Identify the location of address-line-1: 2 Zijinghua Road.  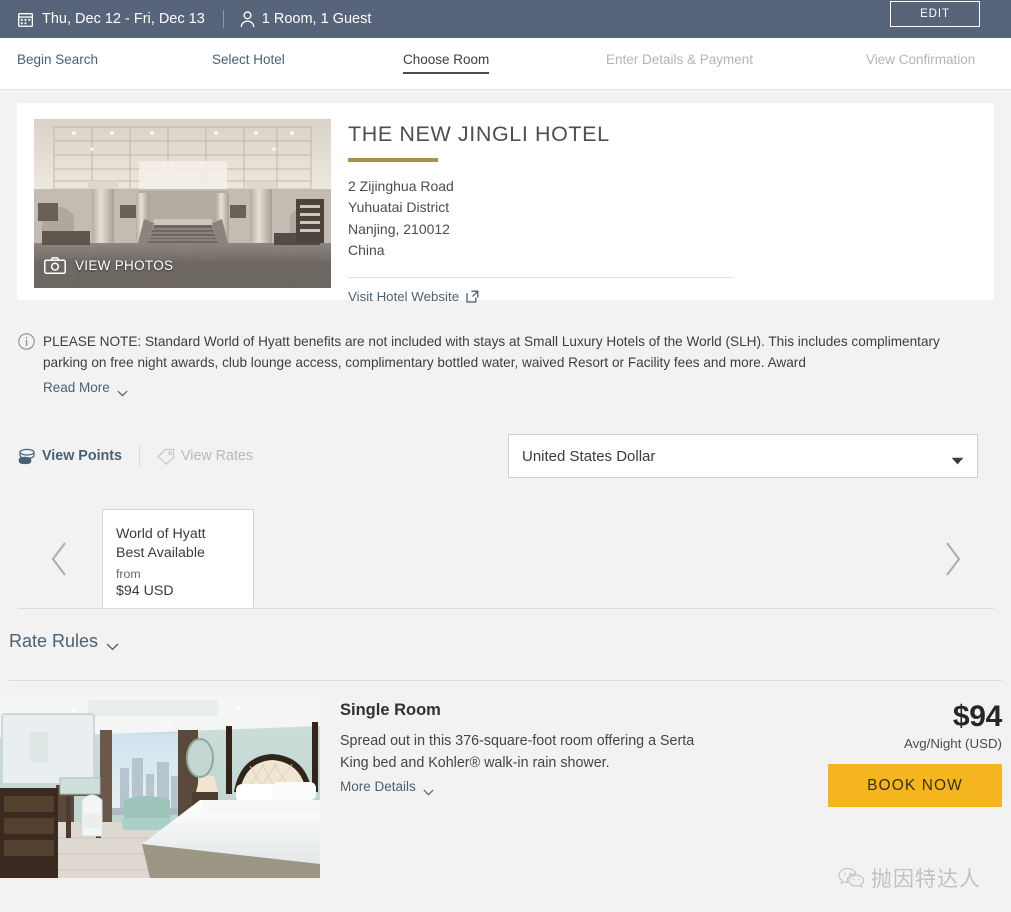
(401, 186).